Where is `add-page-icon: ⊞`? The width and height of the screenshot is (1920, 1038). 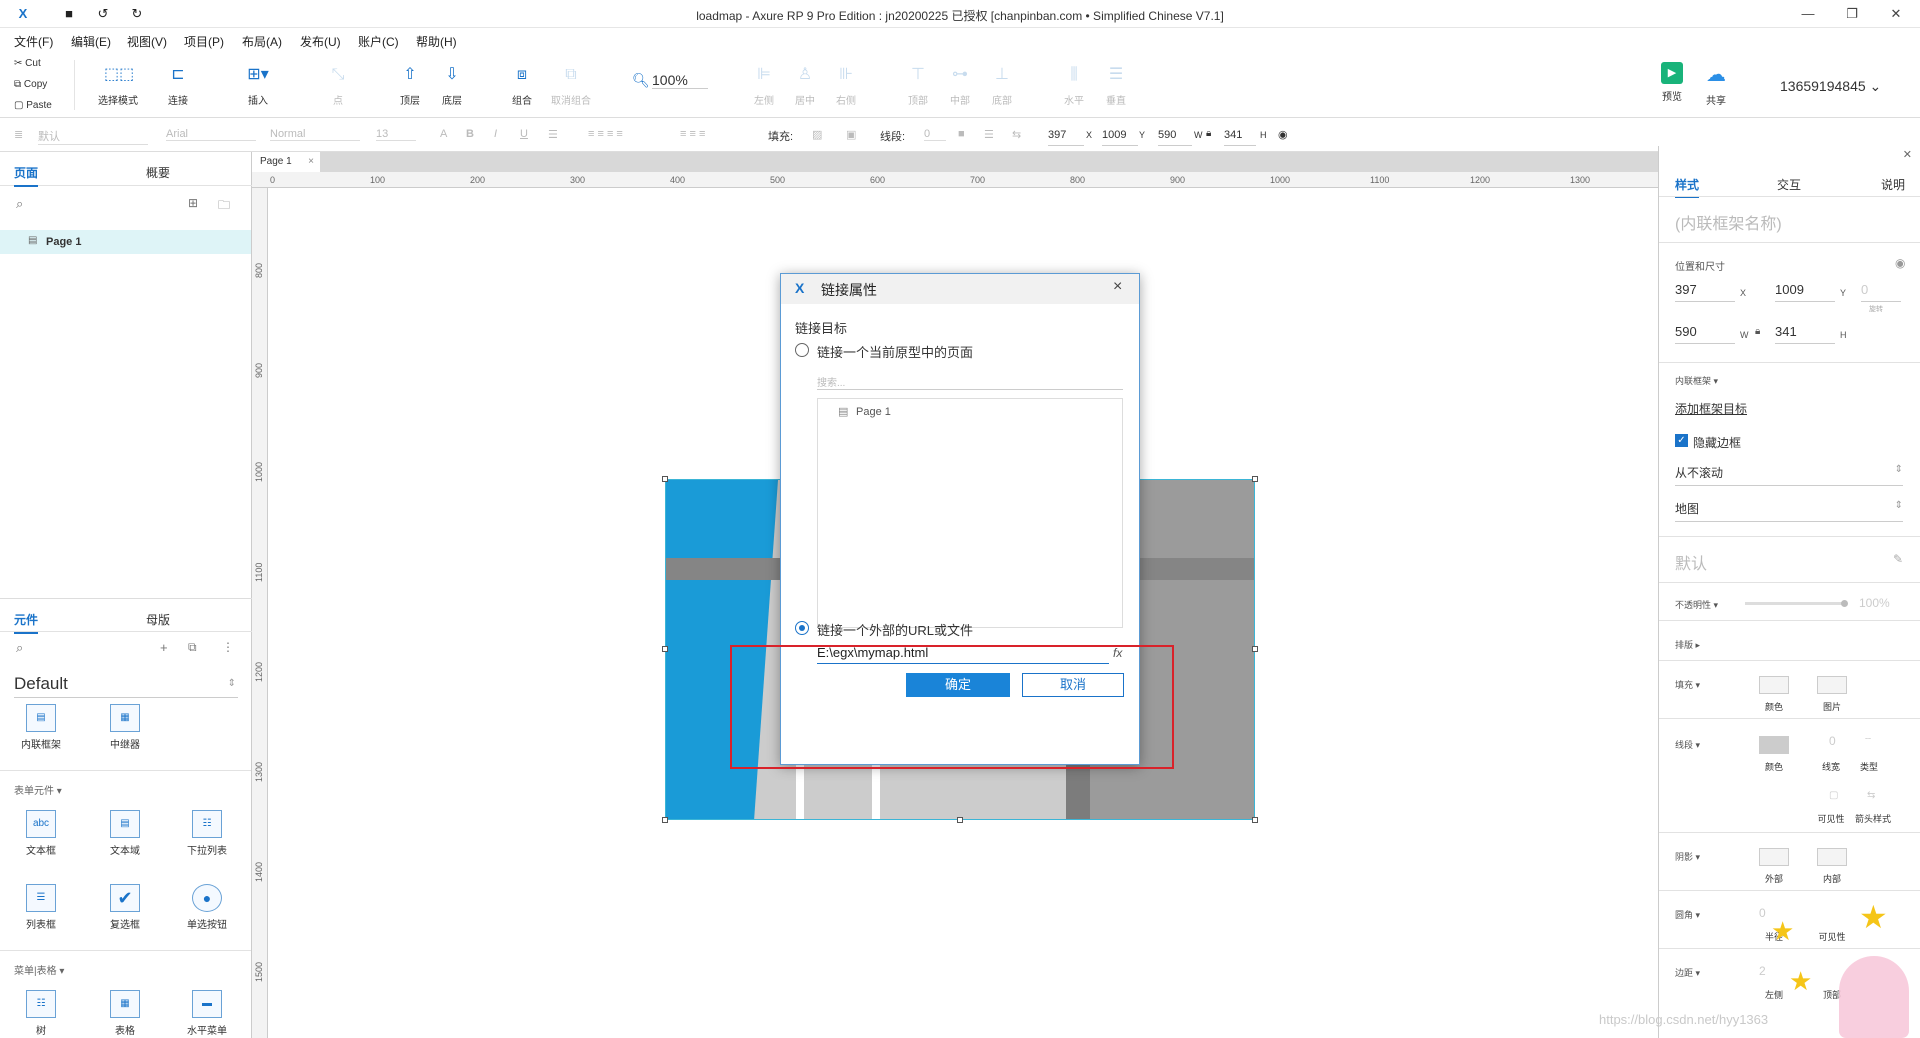 add-page-icon: ⊞ is located at coordinates (193, 203).